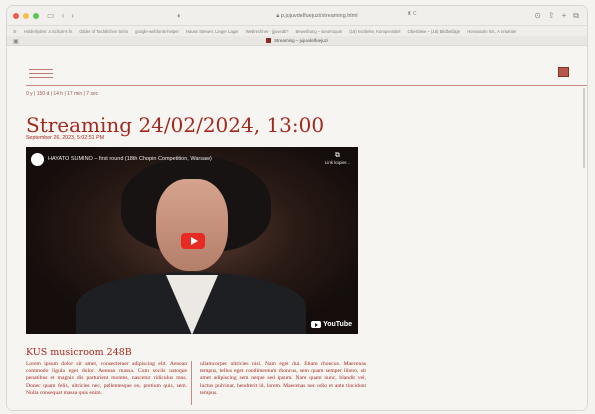 The height and width of the screenshot is (414, 595). Describe the element at coordinates (63, 15) in the screenshot. I see `back-icon: ‹` at that location.